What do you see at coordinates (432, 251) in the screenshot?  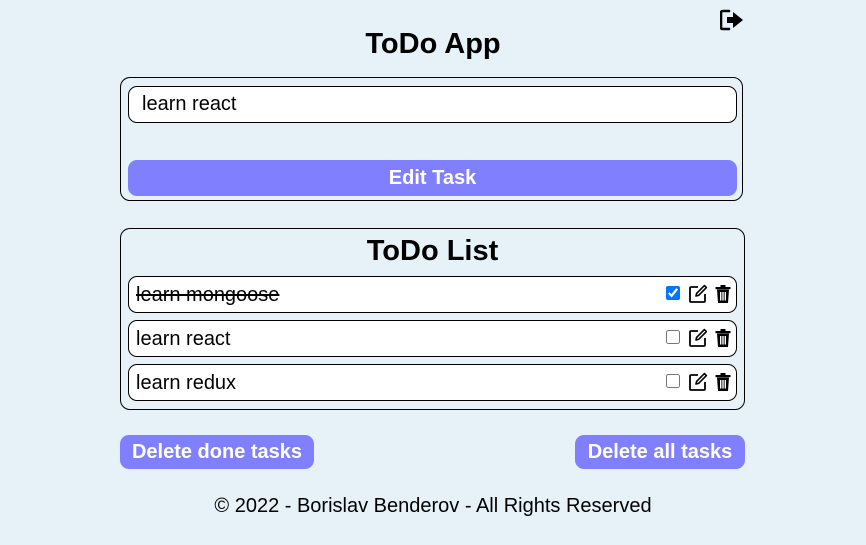 I see `list-title: ToDo List` at bounding box center [432, 251].